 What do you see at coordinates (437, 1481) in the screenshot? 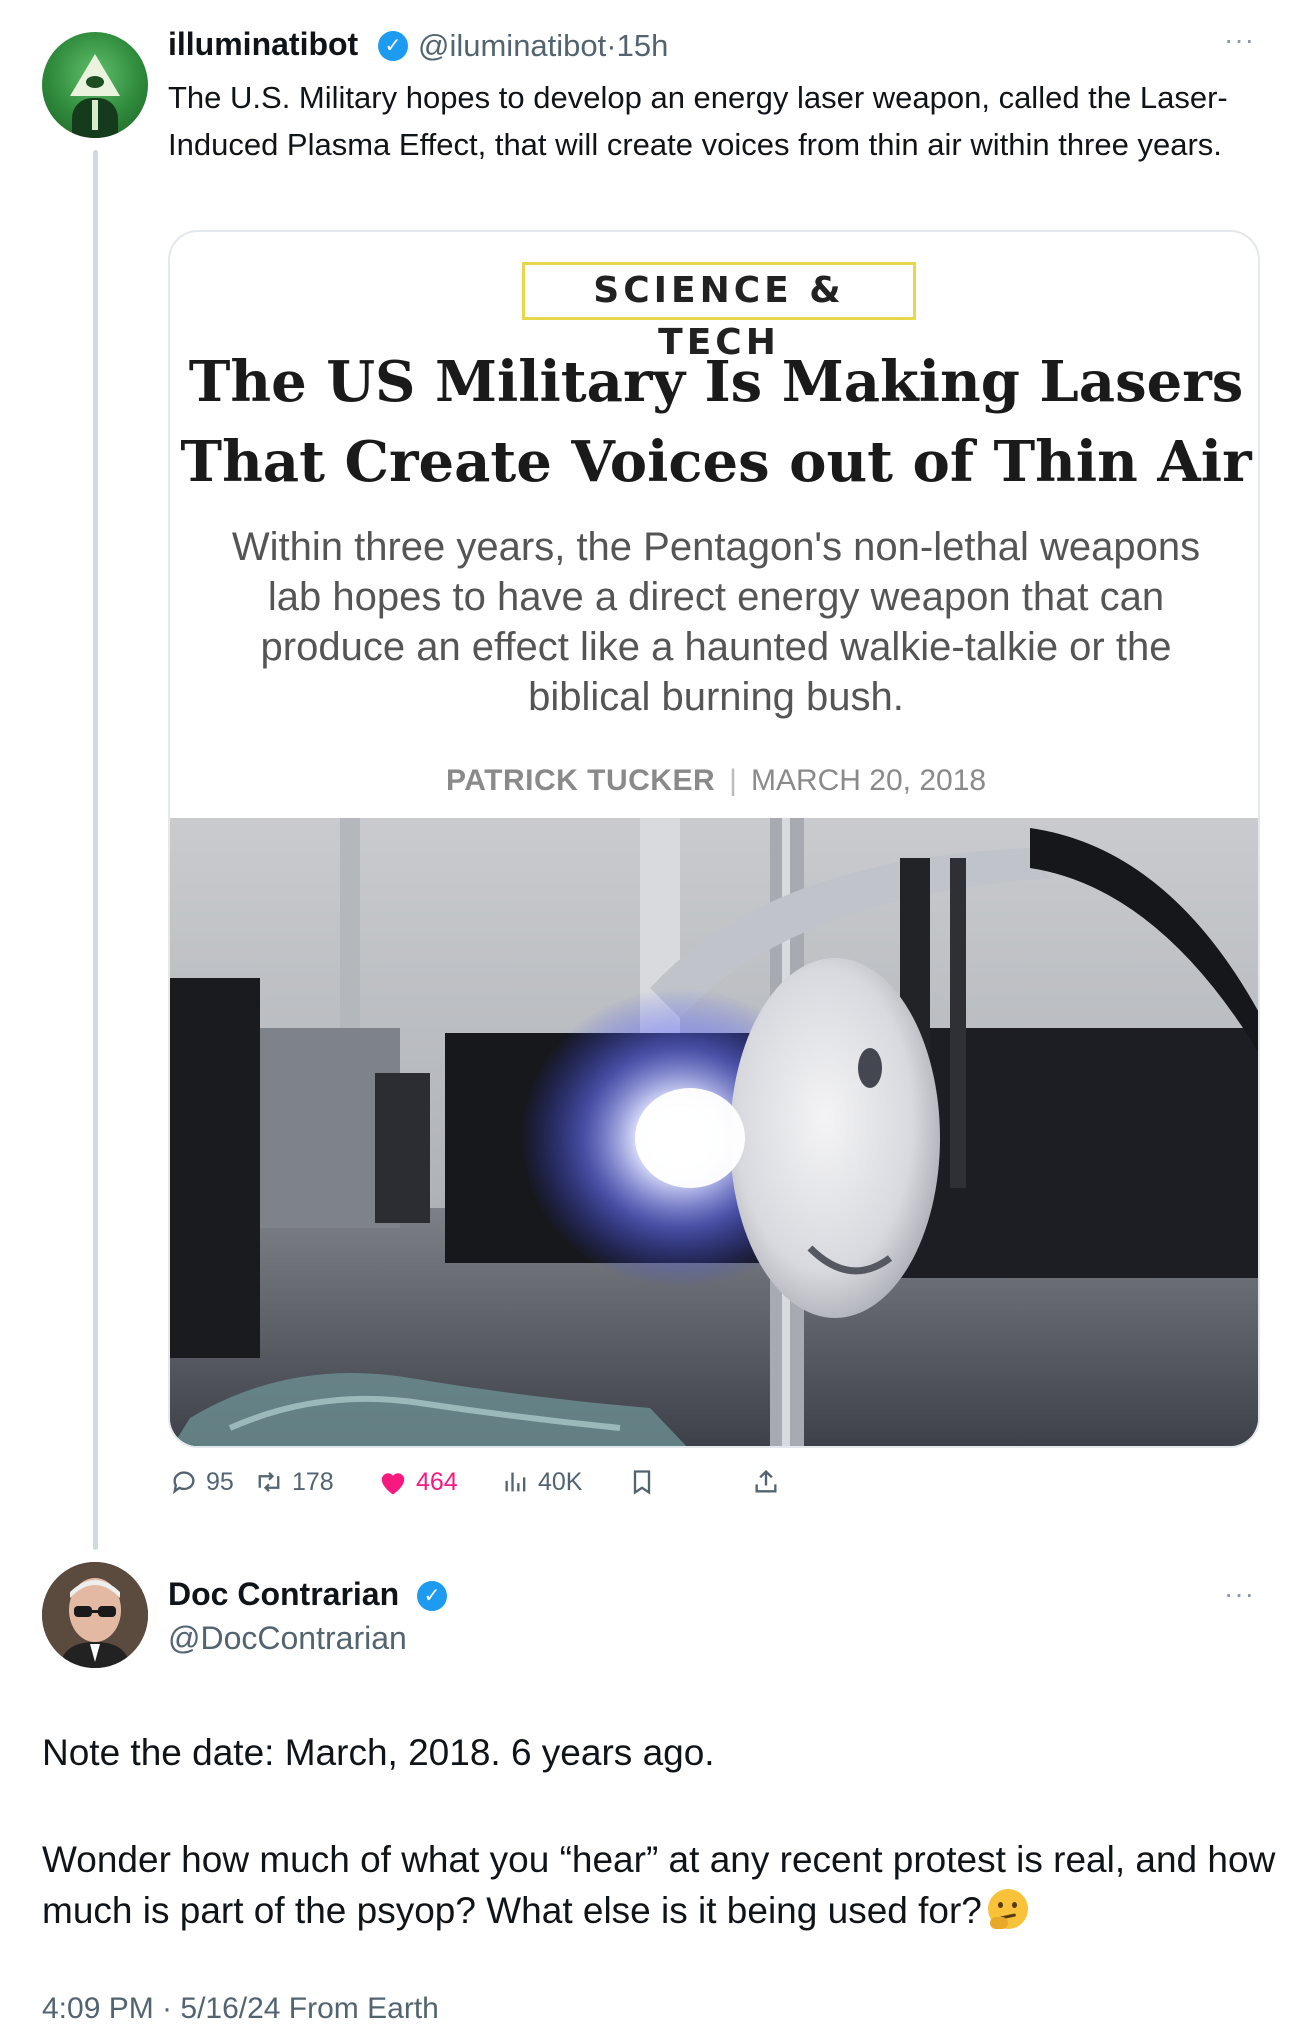
I see `like-count: 464` at bounding box center [437, 1481].